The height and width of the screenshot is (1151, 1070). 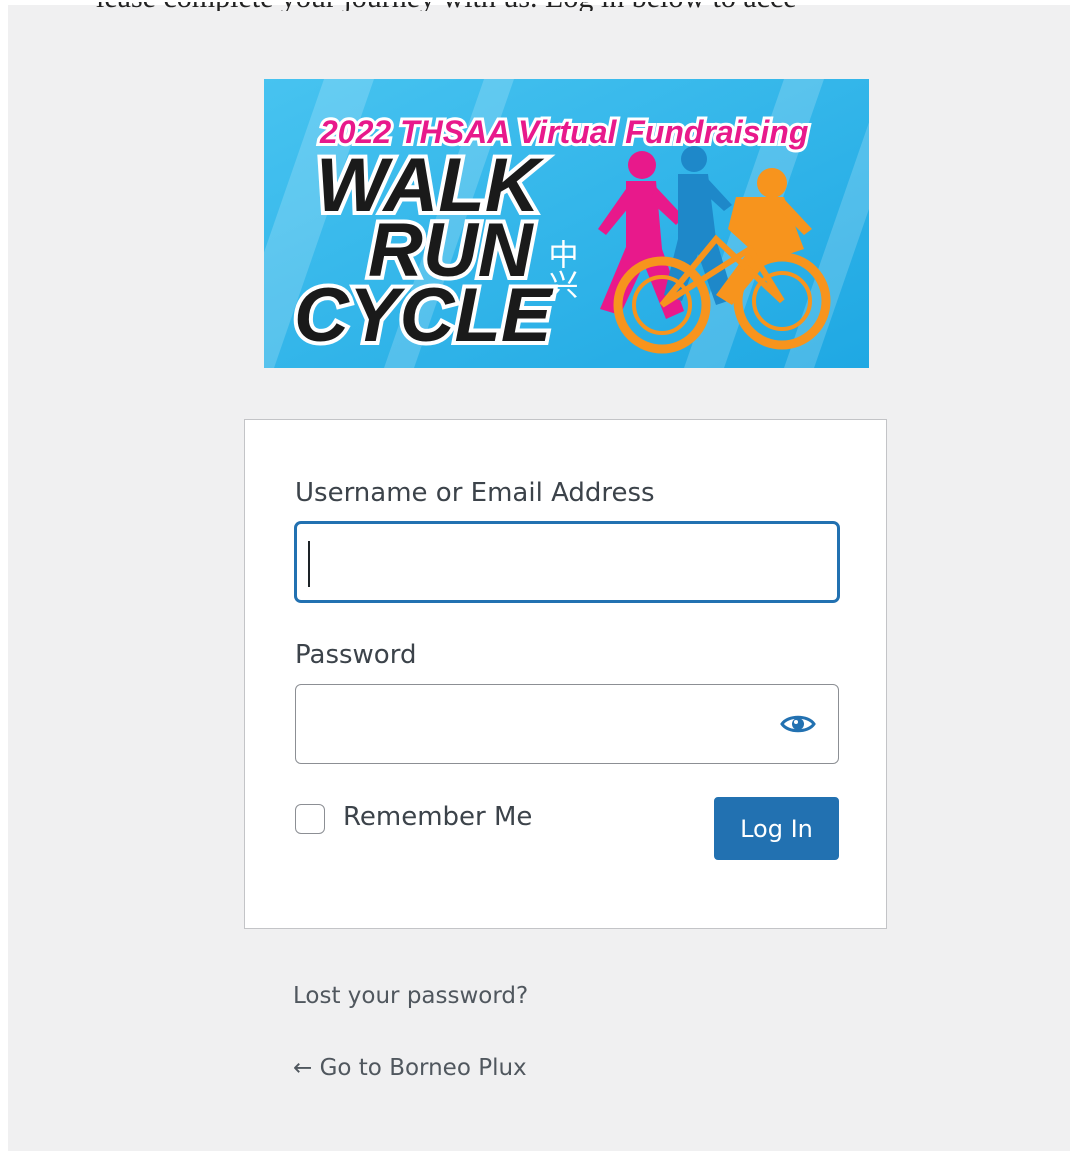 What do you see at coordinates (410, 996) in the screenshot?
I see `lost-password-link: Lost your password?` at bounding box center [410, 996].